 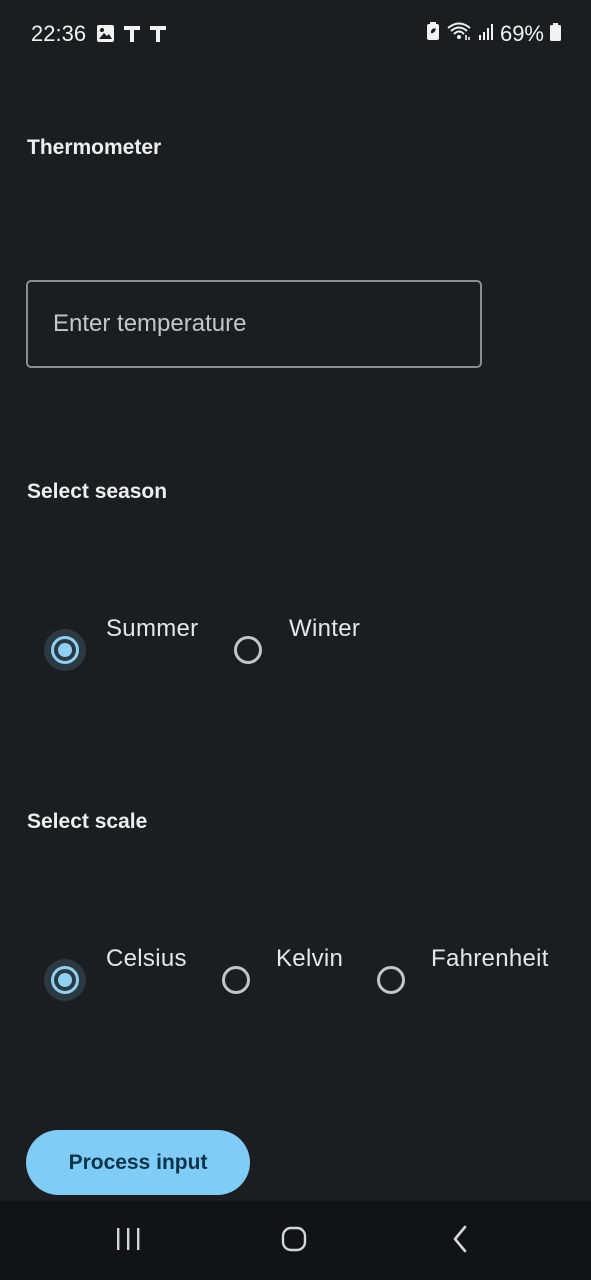 I want to click on navigation-bar, so click(x=295, y=1240).